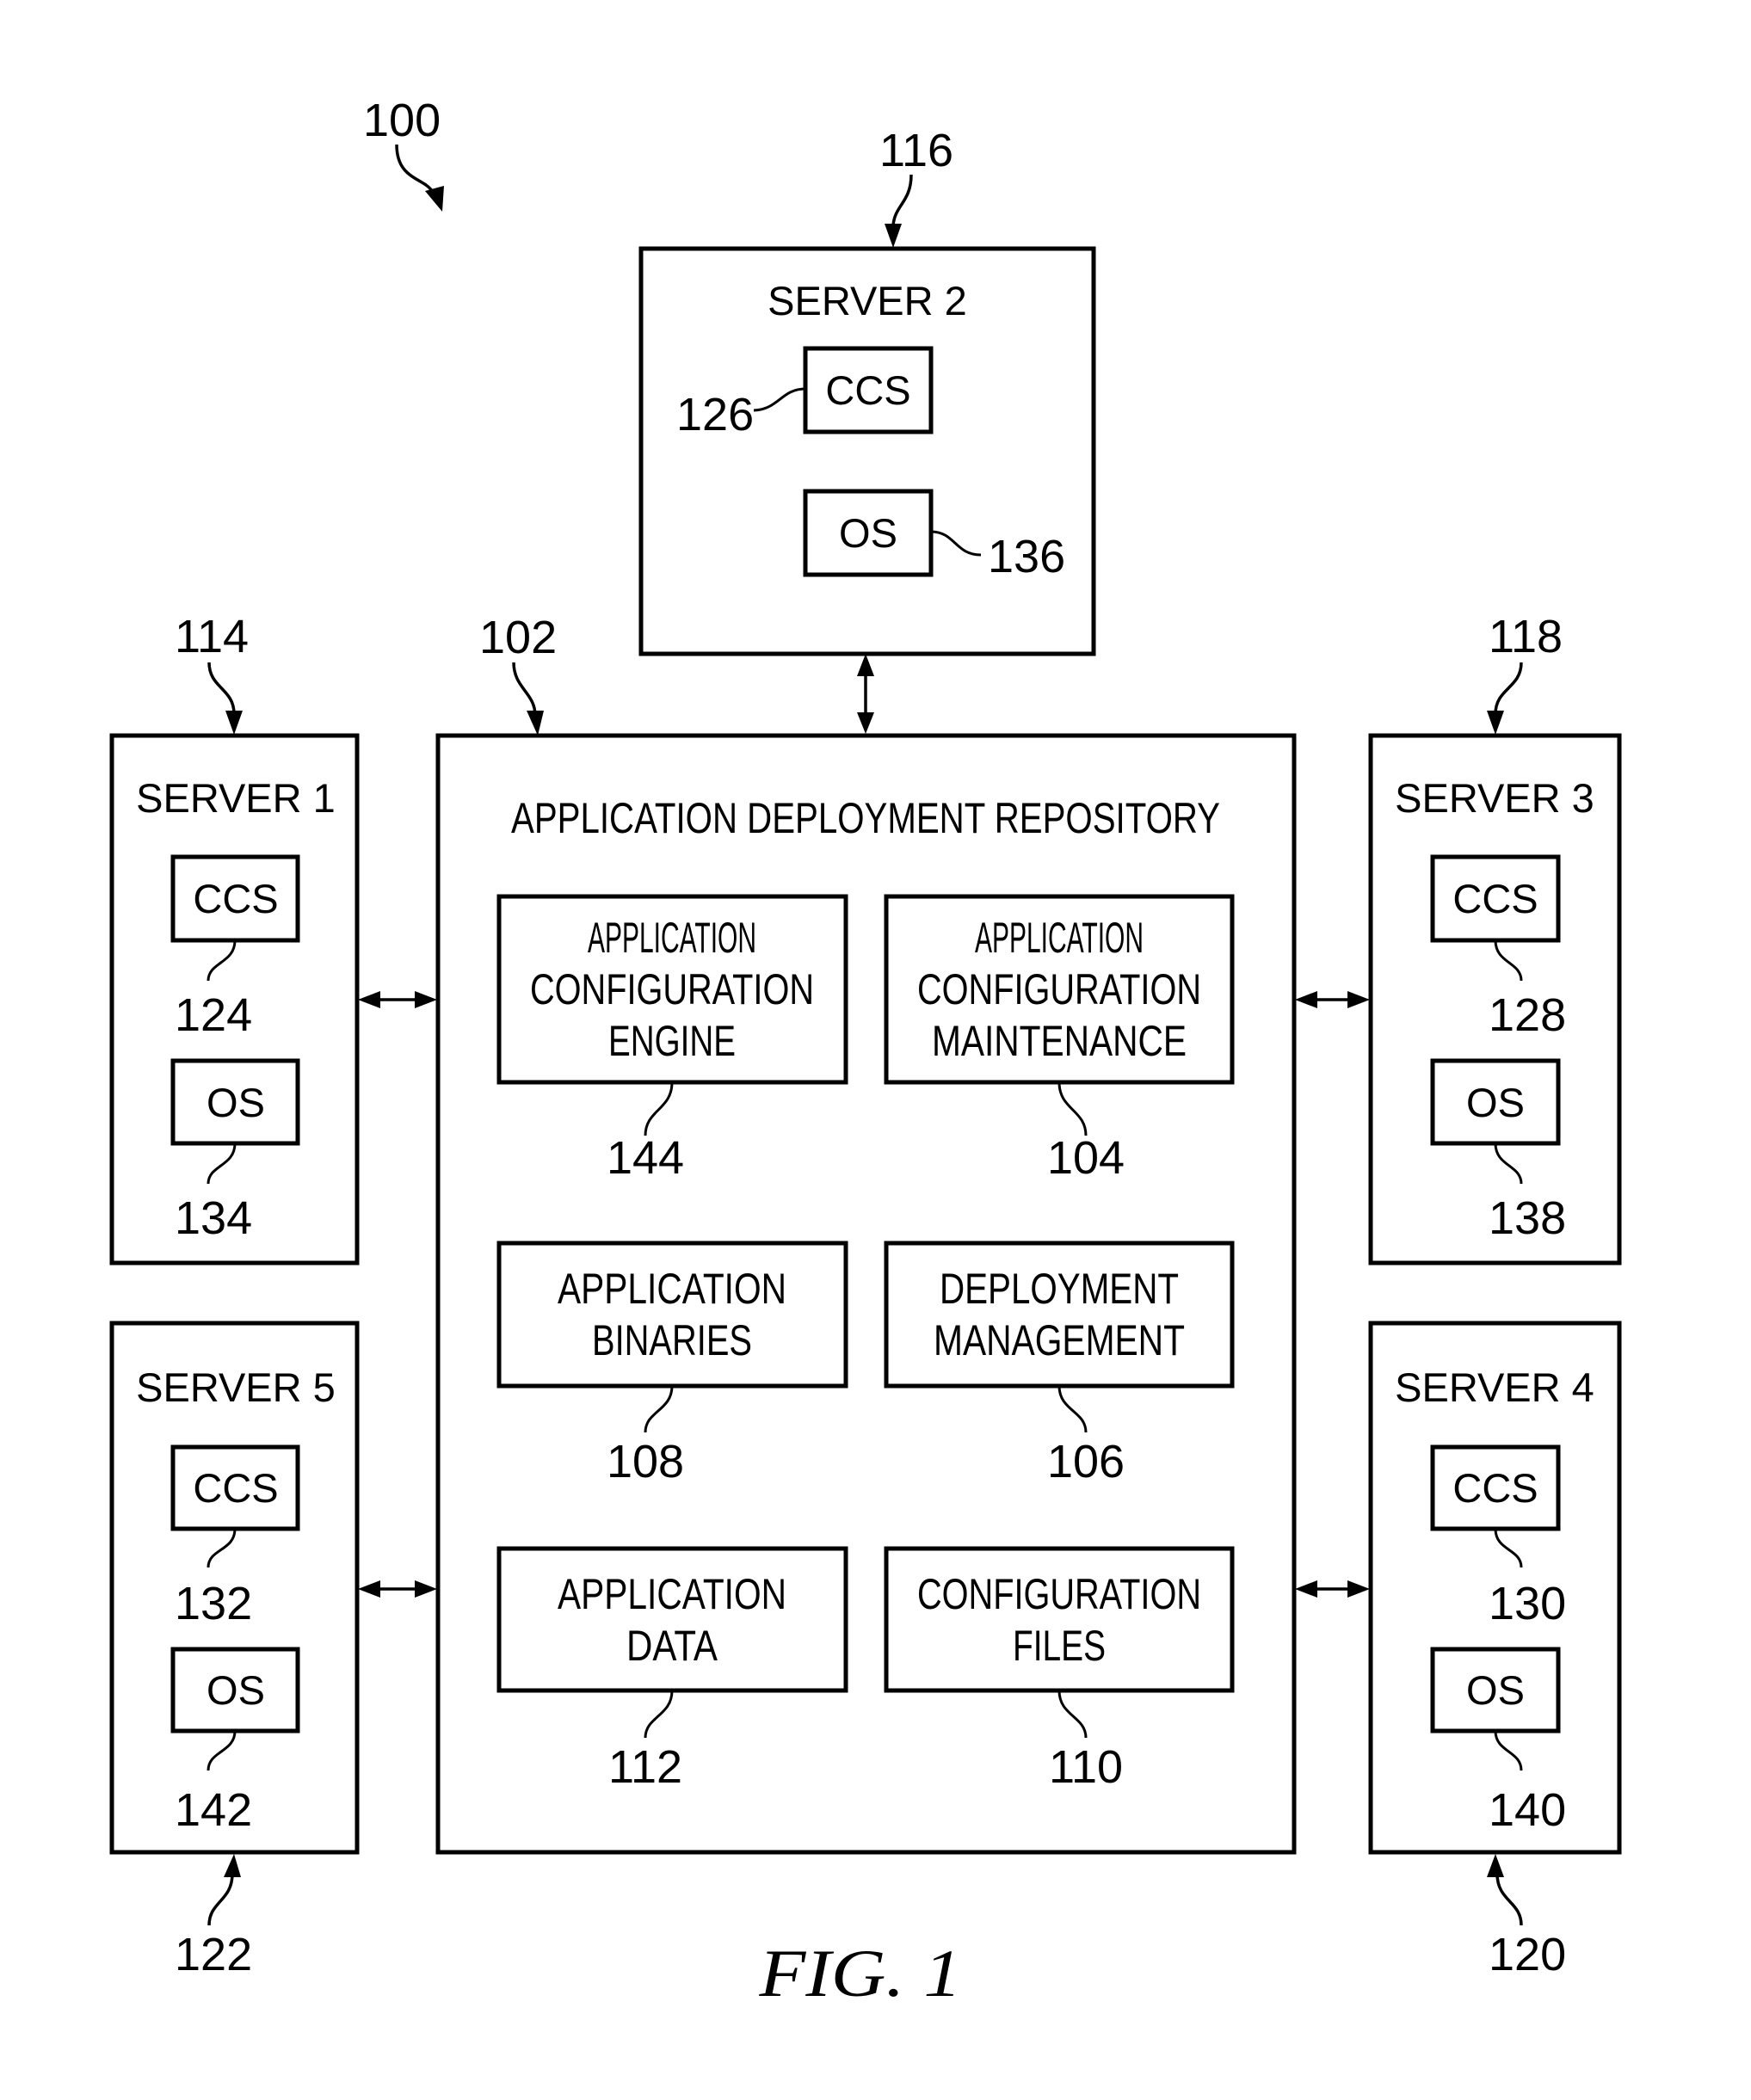  What do you see at coordinates (1059, 1594) in the screenshot?
I see `component-110-line-1: CONFIGURATION` at bounding box center [1059, 1594].